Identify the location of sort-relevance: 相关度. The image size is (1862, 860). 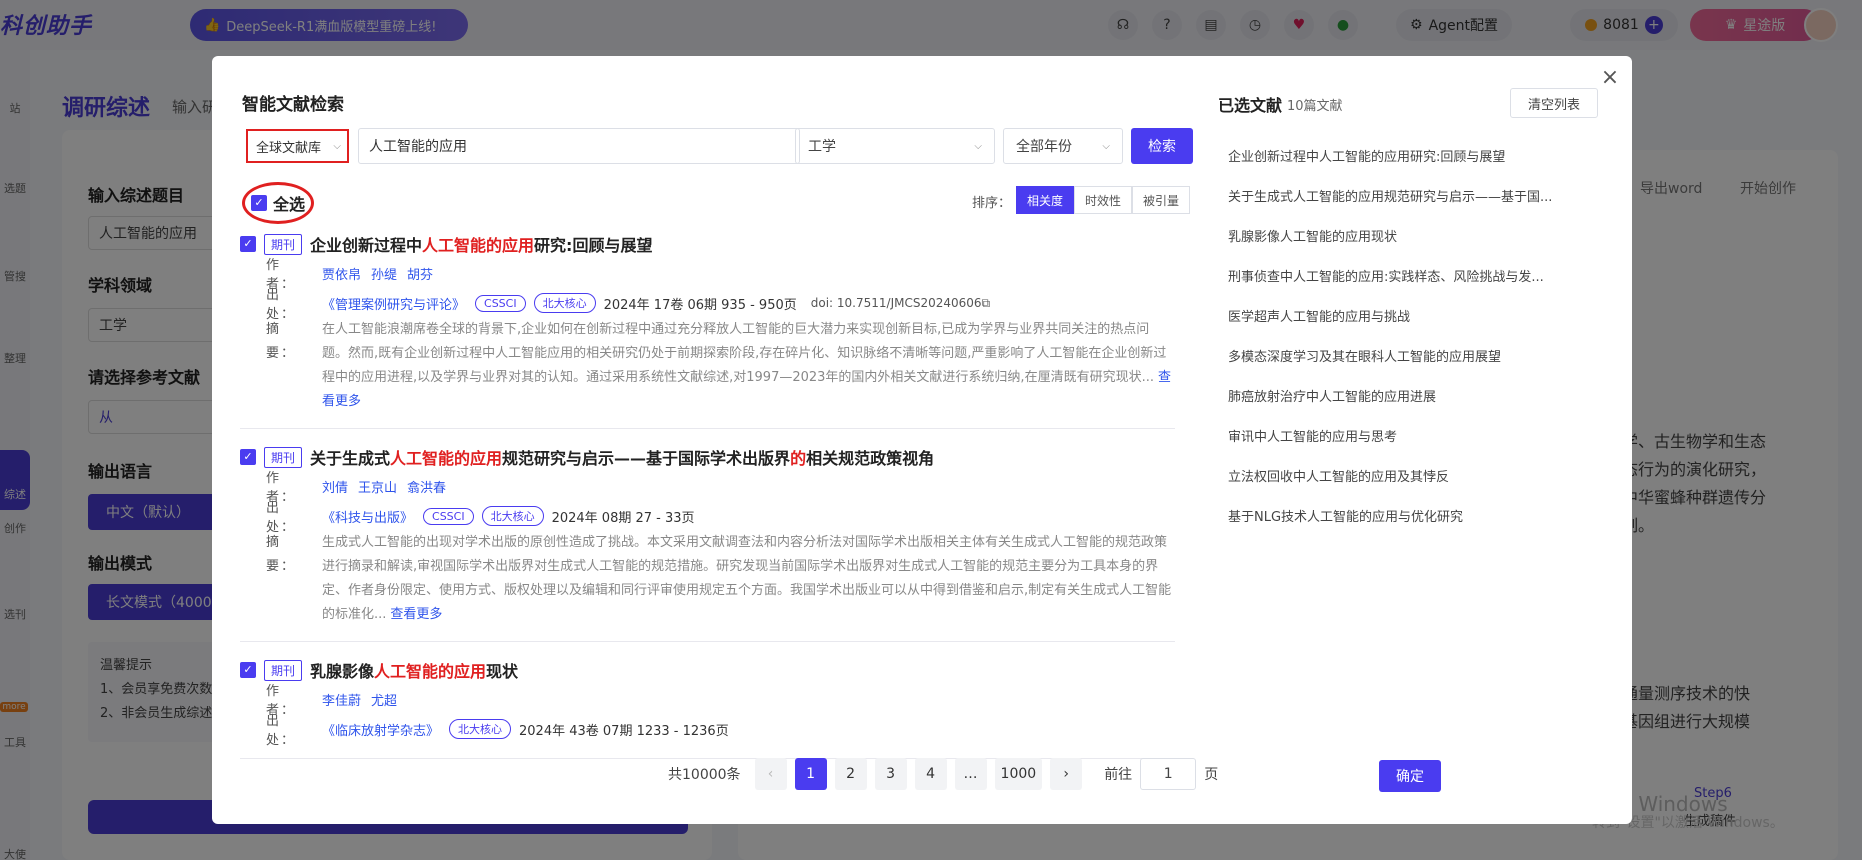
(1045, 200).